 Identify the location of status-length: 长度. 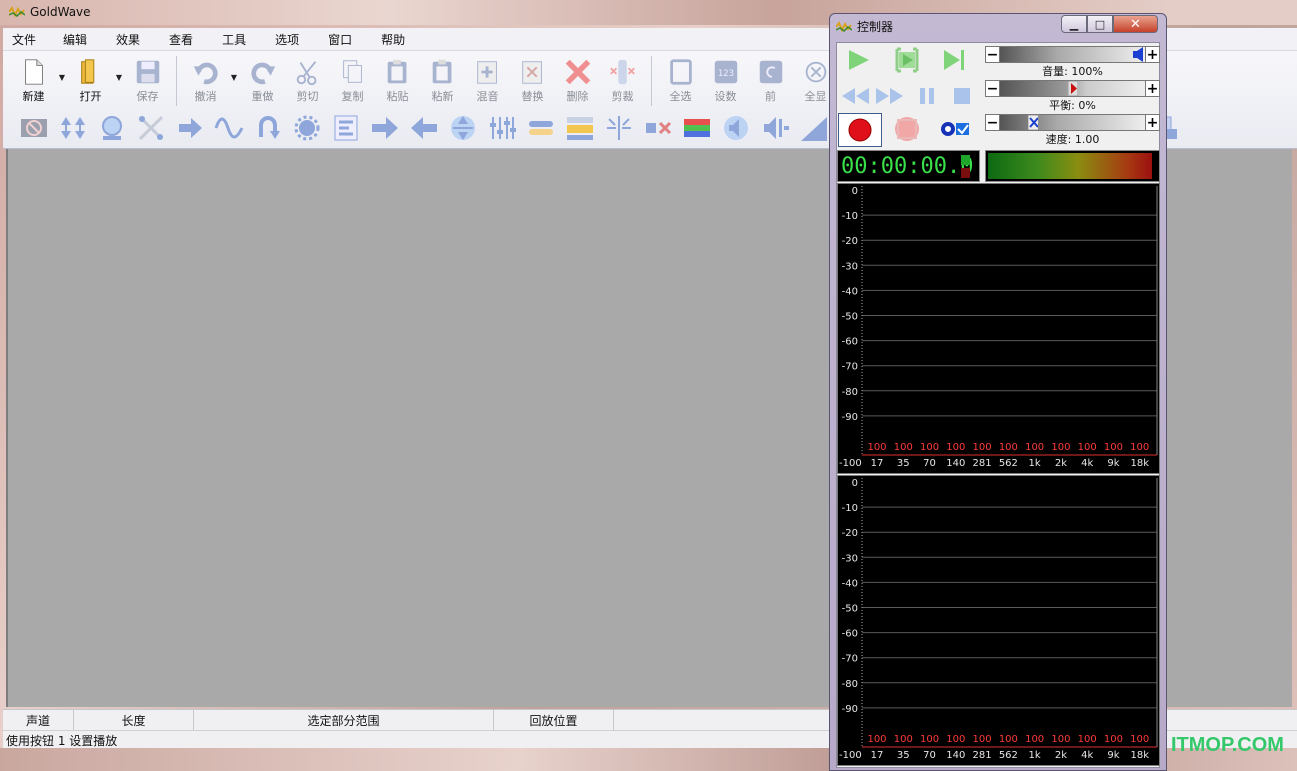
(134, 720).